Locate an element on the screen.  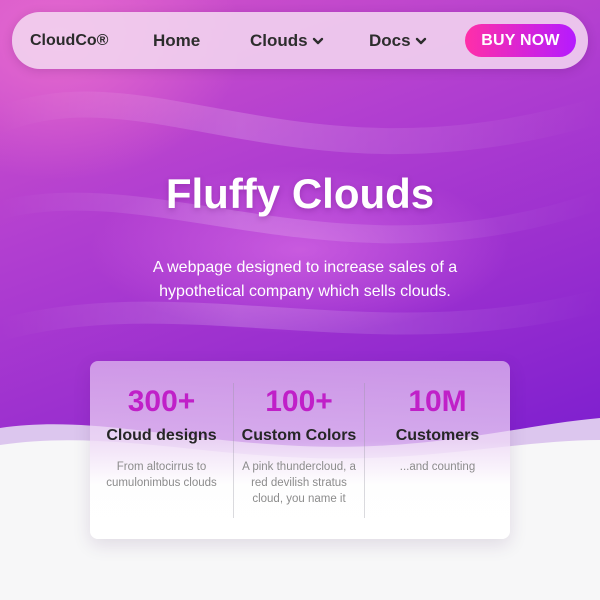
nav-link-label: Home is located at coordinates (177, 40).